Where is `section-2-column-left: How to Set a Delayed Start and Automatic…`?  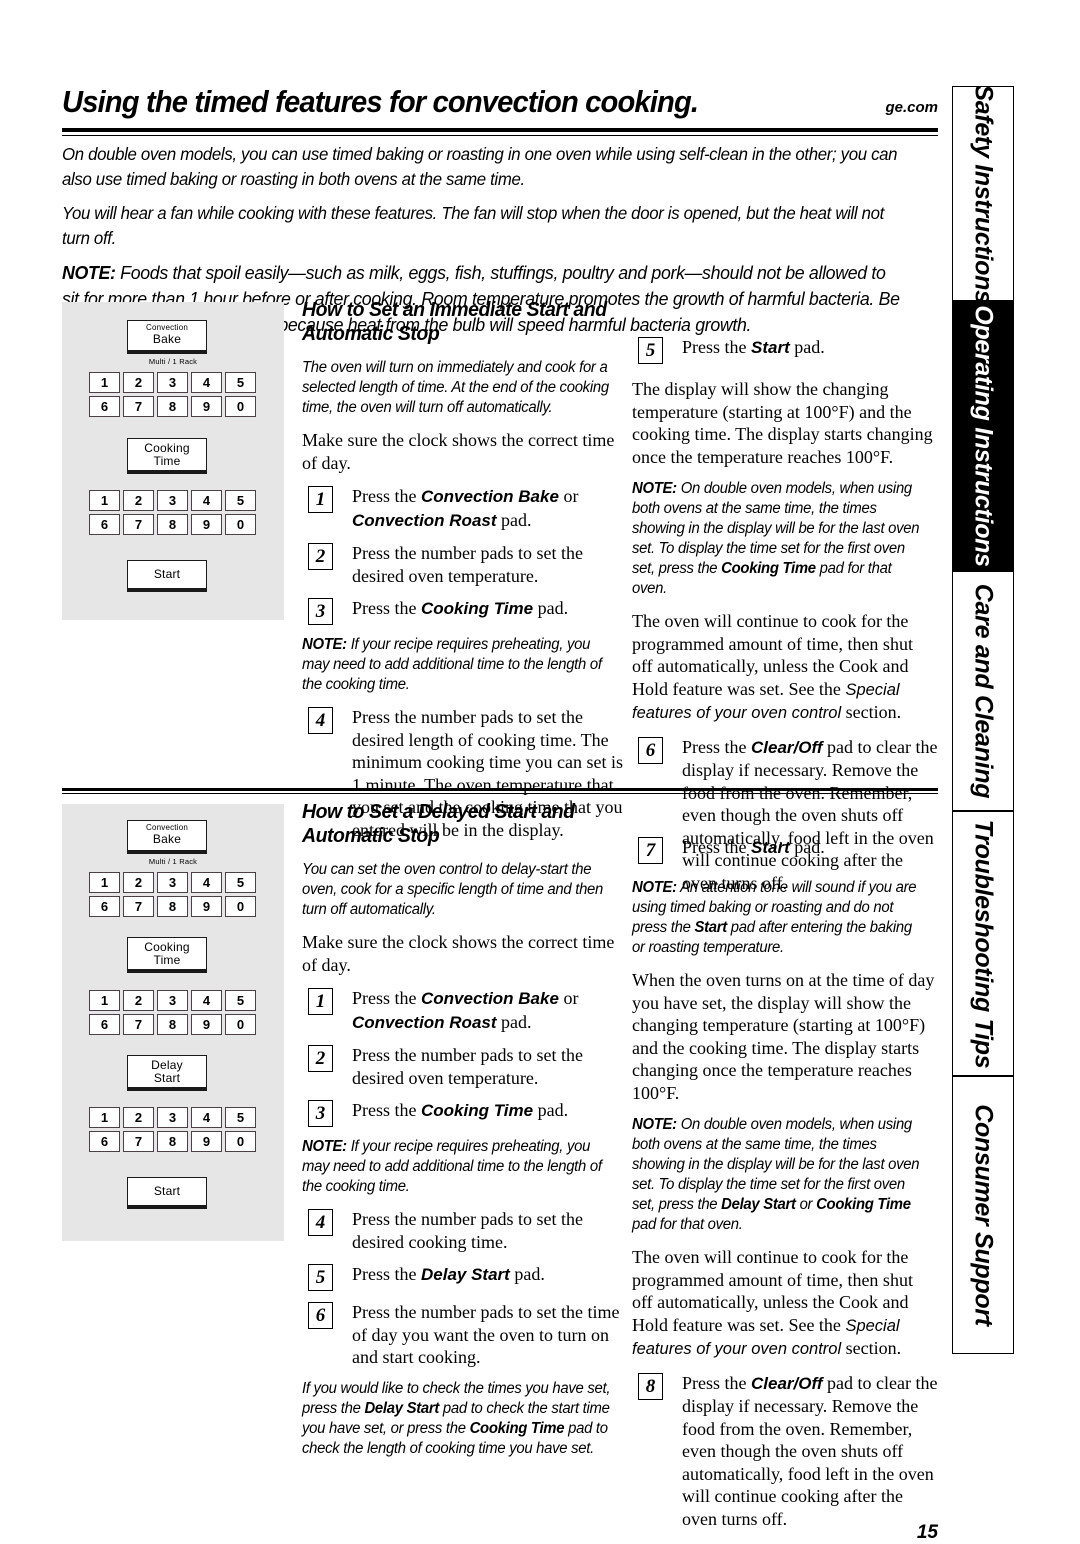
section-2-column-left: How to Set a Delayed Start and Automatic… is located at coordinates (464, 1135).